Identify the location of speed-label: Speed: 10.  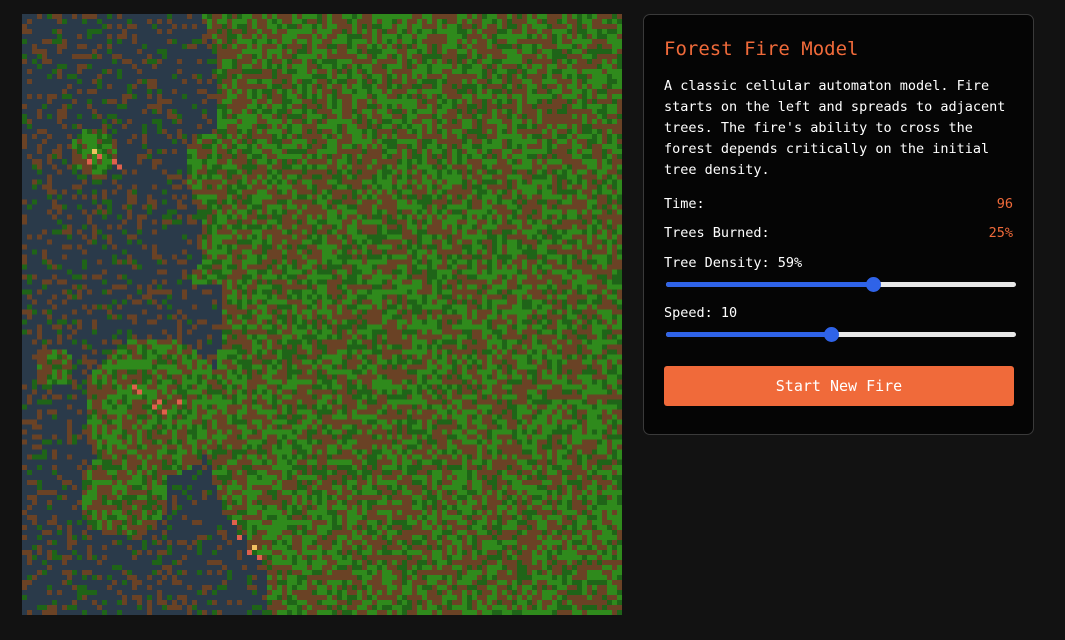
(701, 313).